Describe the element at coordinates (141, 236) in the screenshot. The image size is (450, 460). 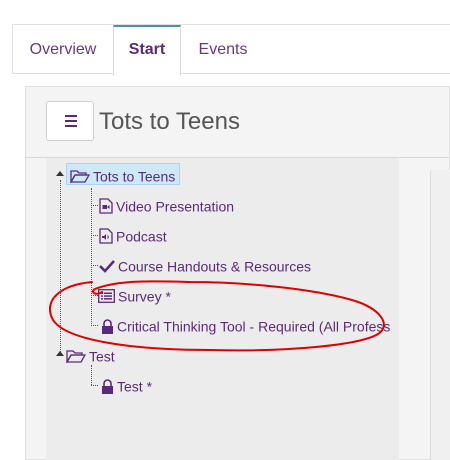
I see `tree-item-label: Podcast` at that location.